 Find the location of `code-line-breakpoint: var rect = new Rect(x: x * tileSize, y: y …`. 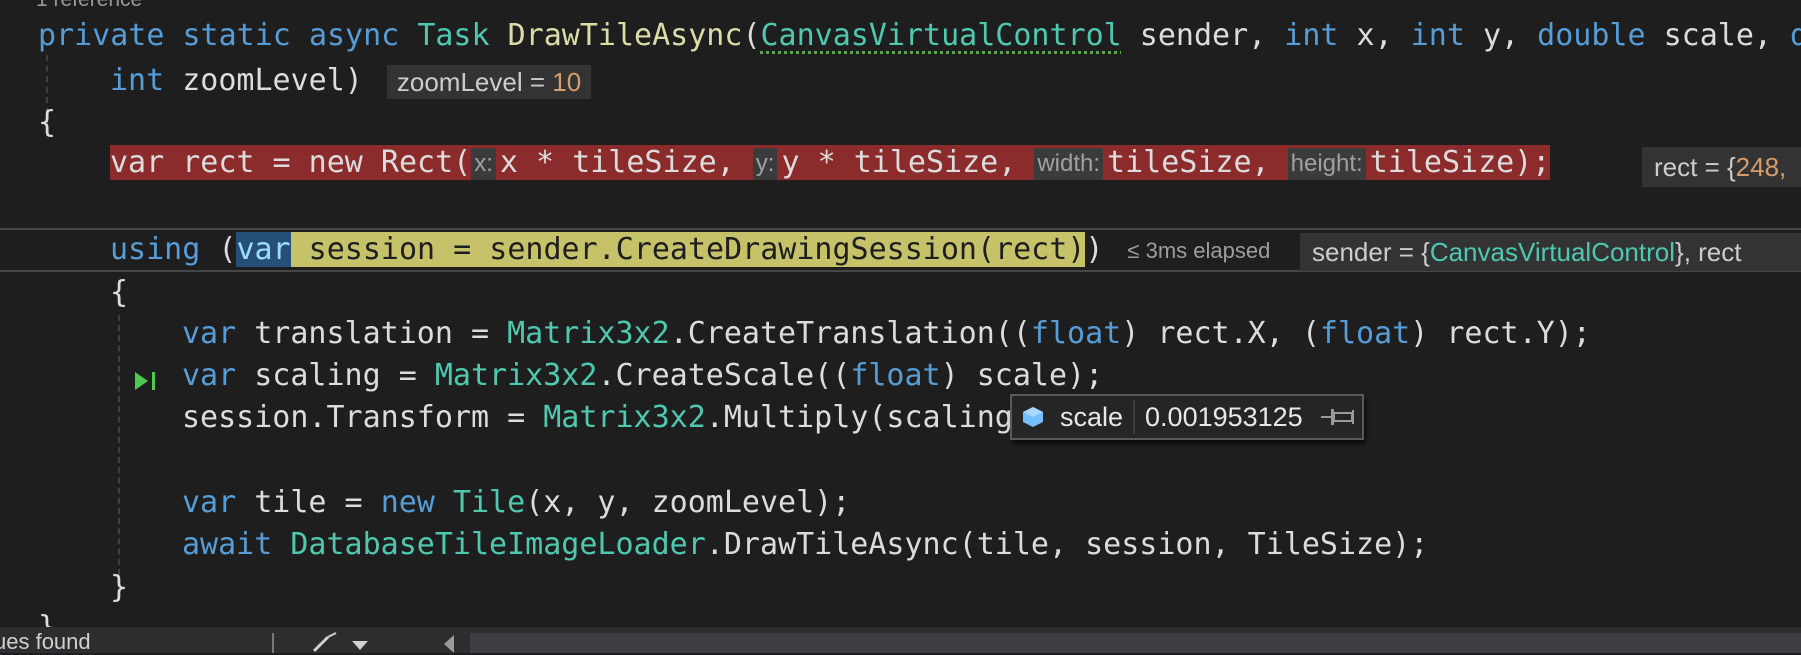

code-line-breakpoint: var rect = new Rect(x: x * tileSize, y: y … is located at coordinates (830, 163).